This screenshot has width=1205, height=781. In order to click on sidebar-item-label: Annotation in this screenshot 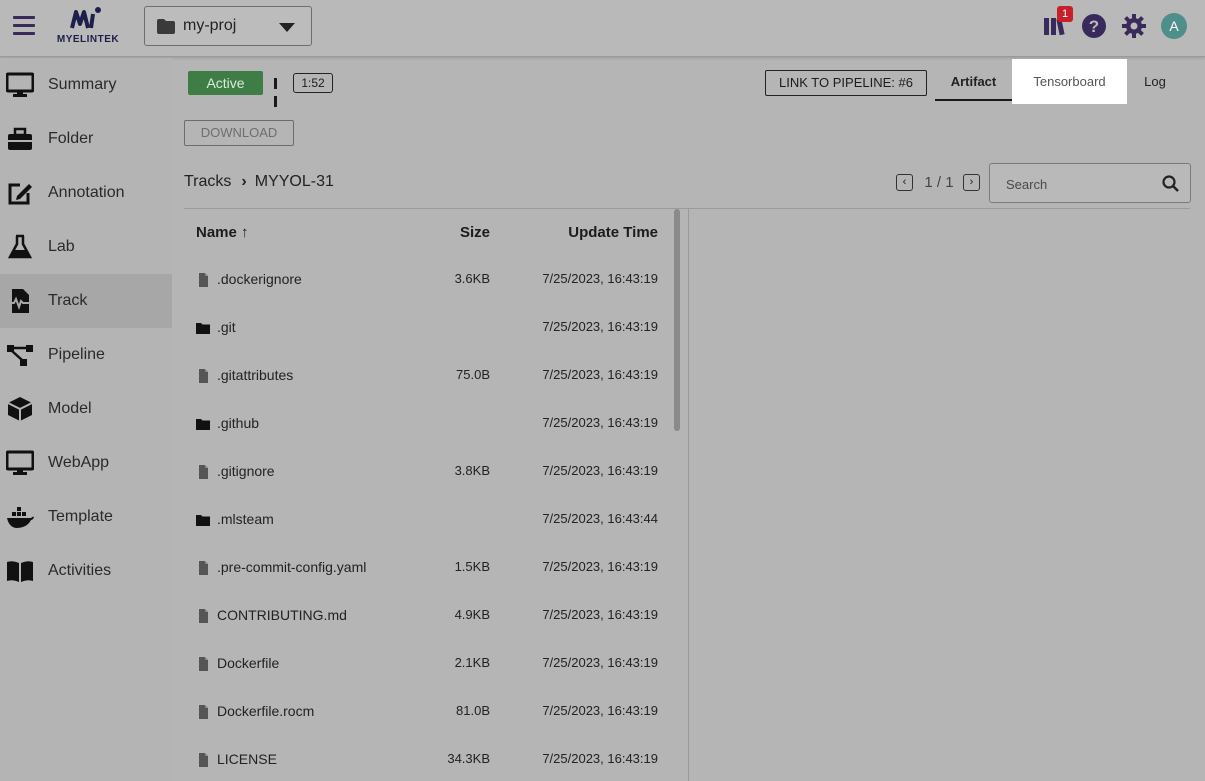, I will do `click(86, 192)`.